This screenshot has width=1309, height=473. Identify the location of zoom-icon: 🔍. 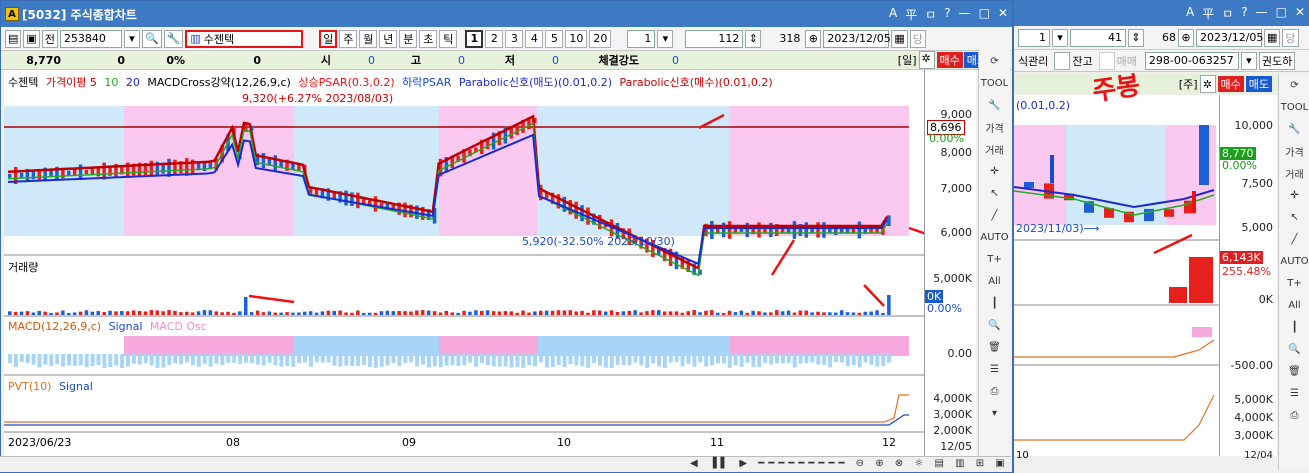
(994, 325).